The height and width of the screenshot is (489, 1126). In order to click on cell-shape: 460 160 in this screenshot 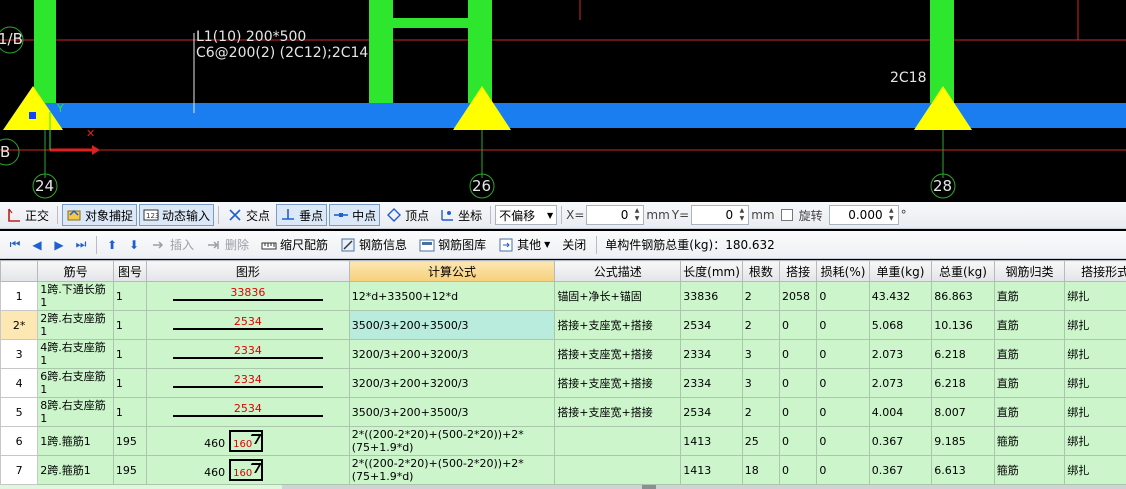, I will do `click(248, 441)`.